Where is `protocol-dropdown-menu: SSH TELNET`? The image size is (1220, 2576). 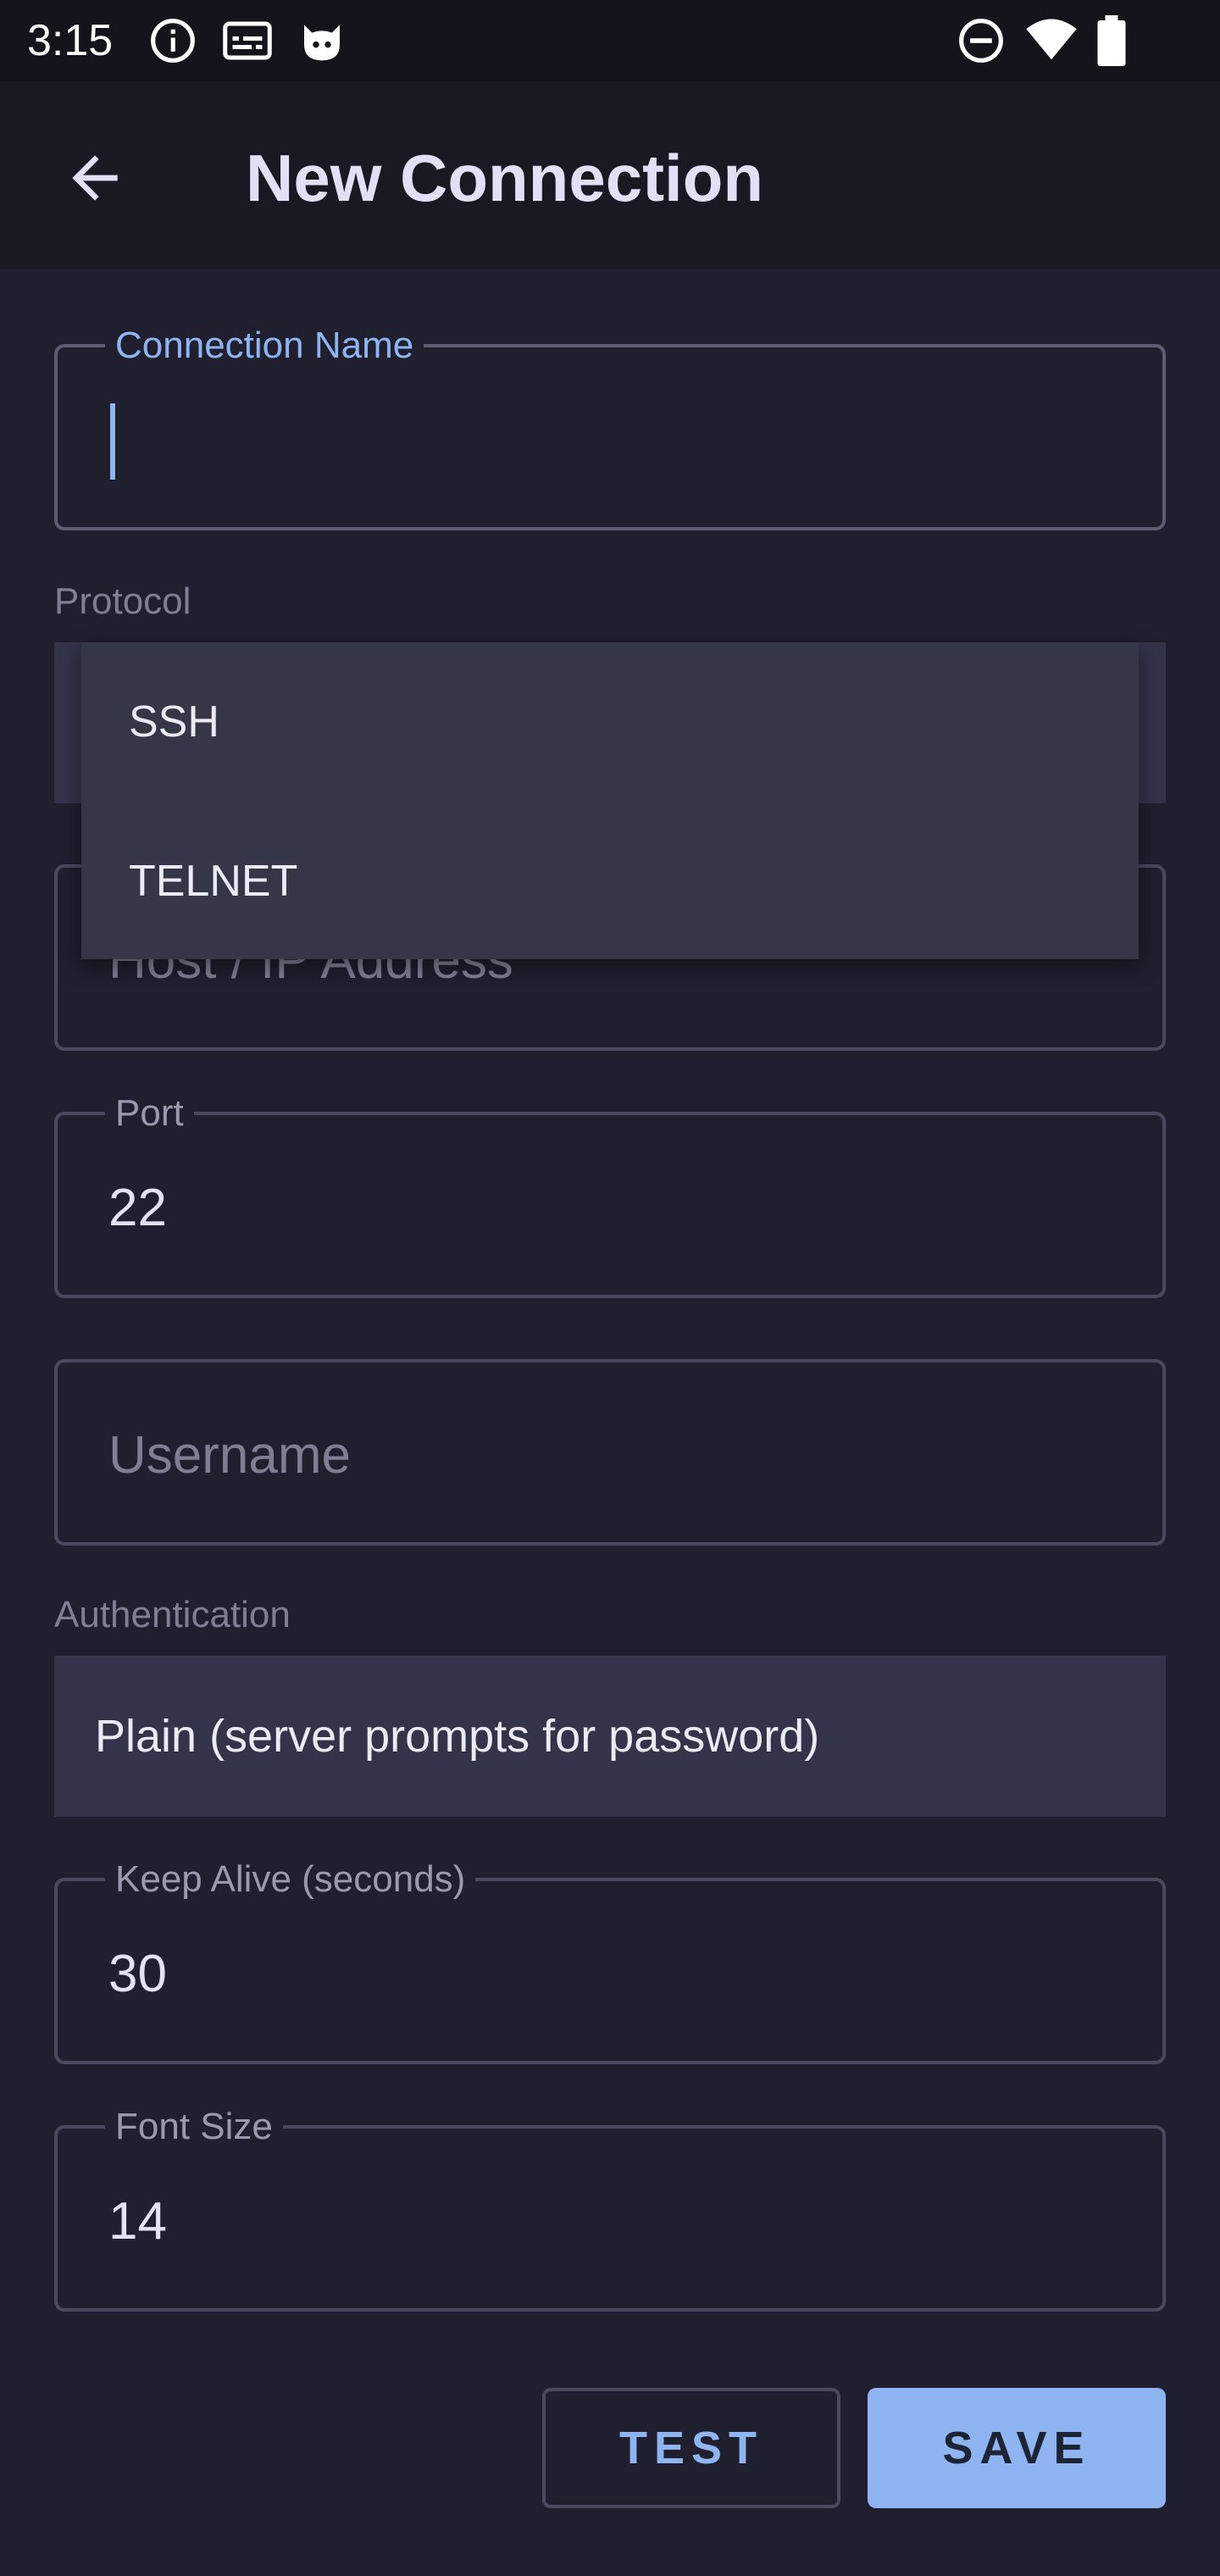
protocol-dropdown-menu: SSH TELNET is located at coordinates (610, 800).